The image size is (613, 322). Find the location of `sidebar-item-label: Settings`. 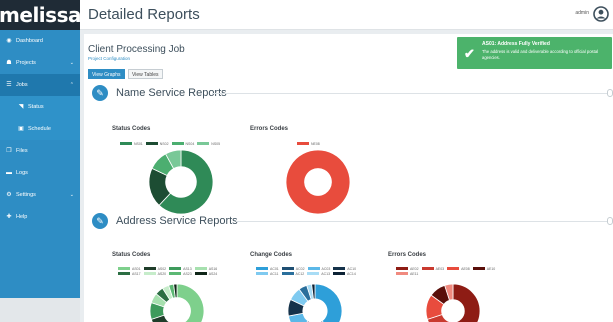

sidebar-item-label: Settings is located at coordinates (26, 195).